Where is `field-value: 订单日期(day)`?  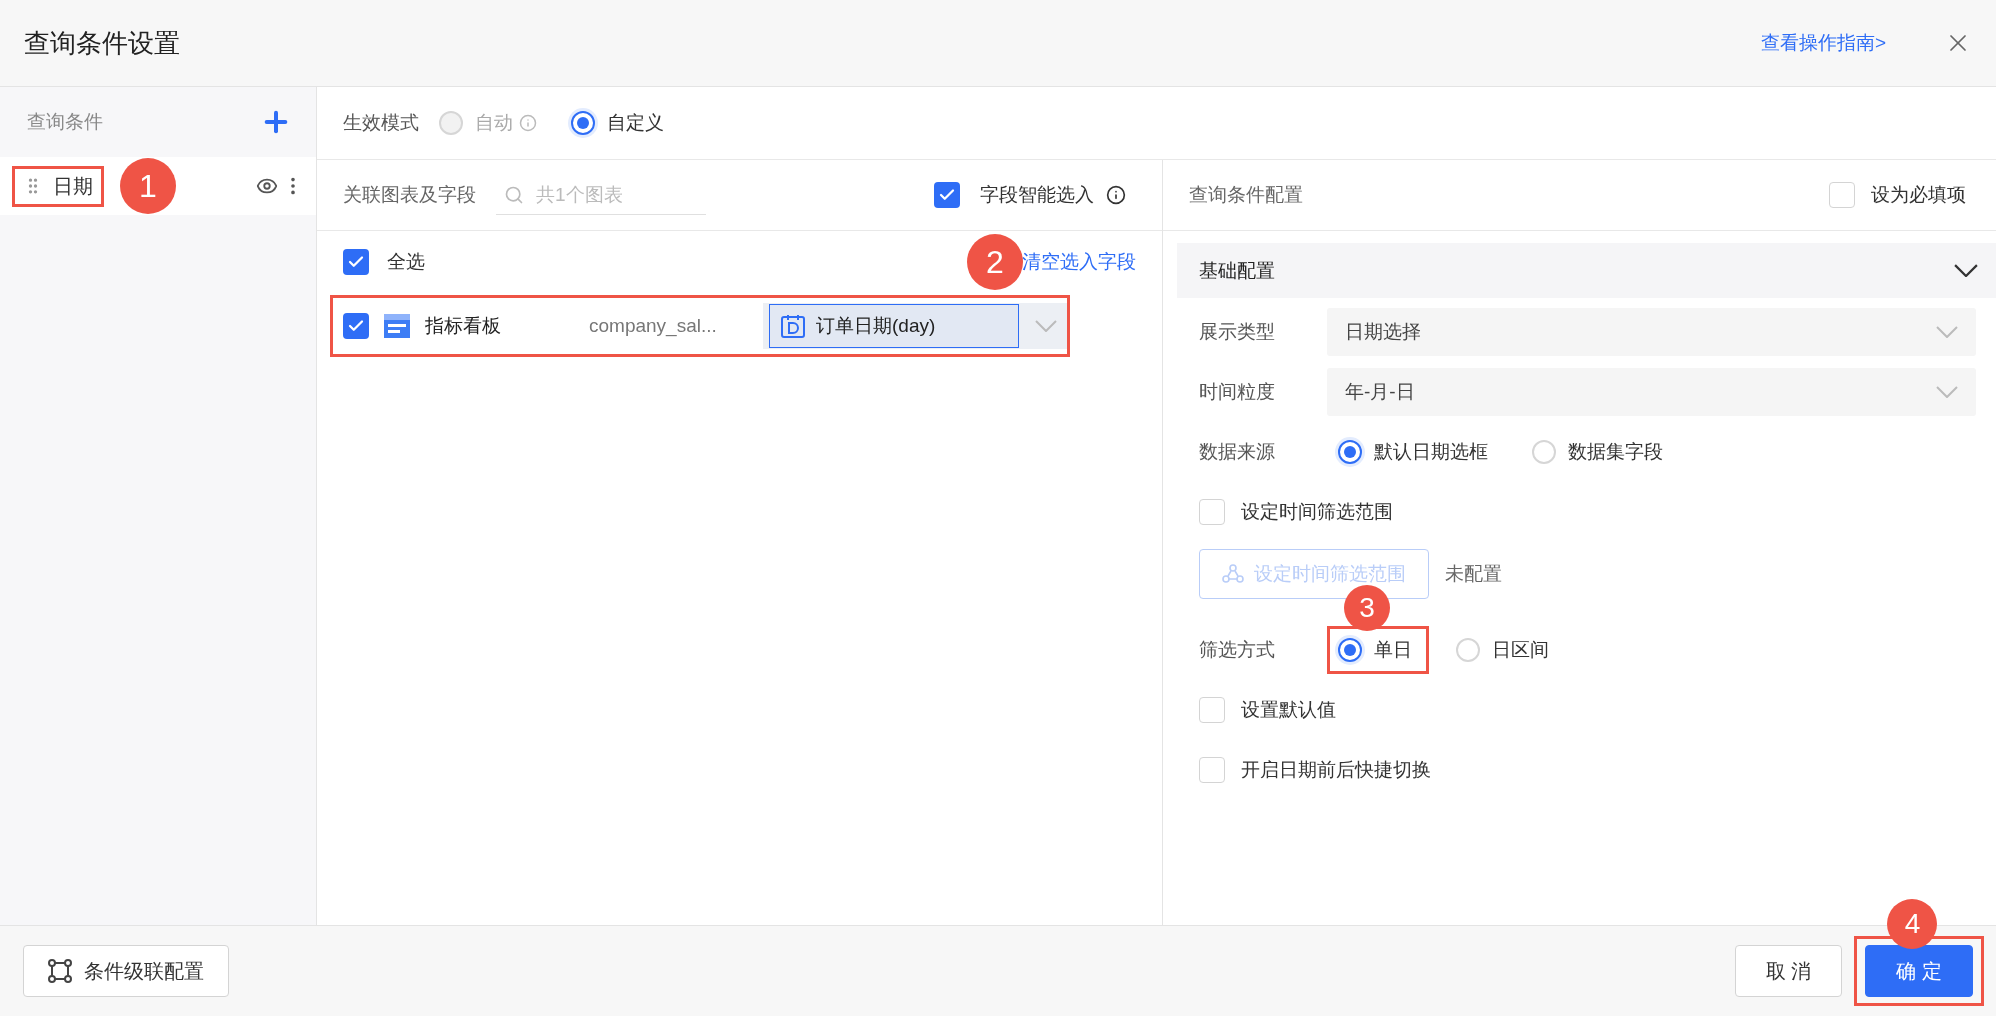 field-value: 订单日期(day) is located at coordinates (876, 326).